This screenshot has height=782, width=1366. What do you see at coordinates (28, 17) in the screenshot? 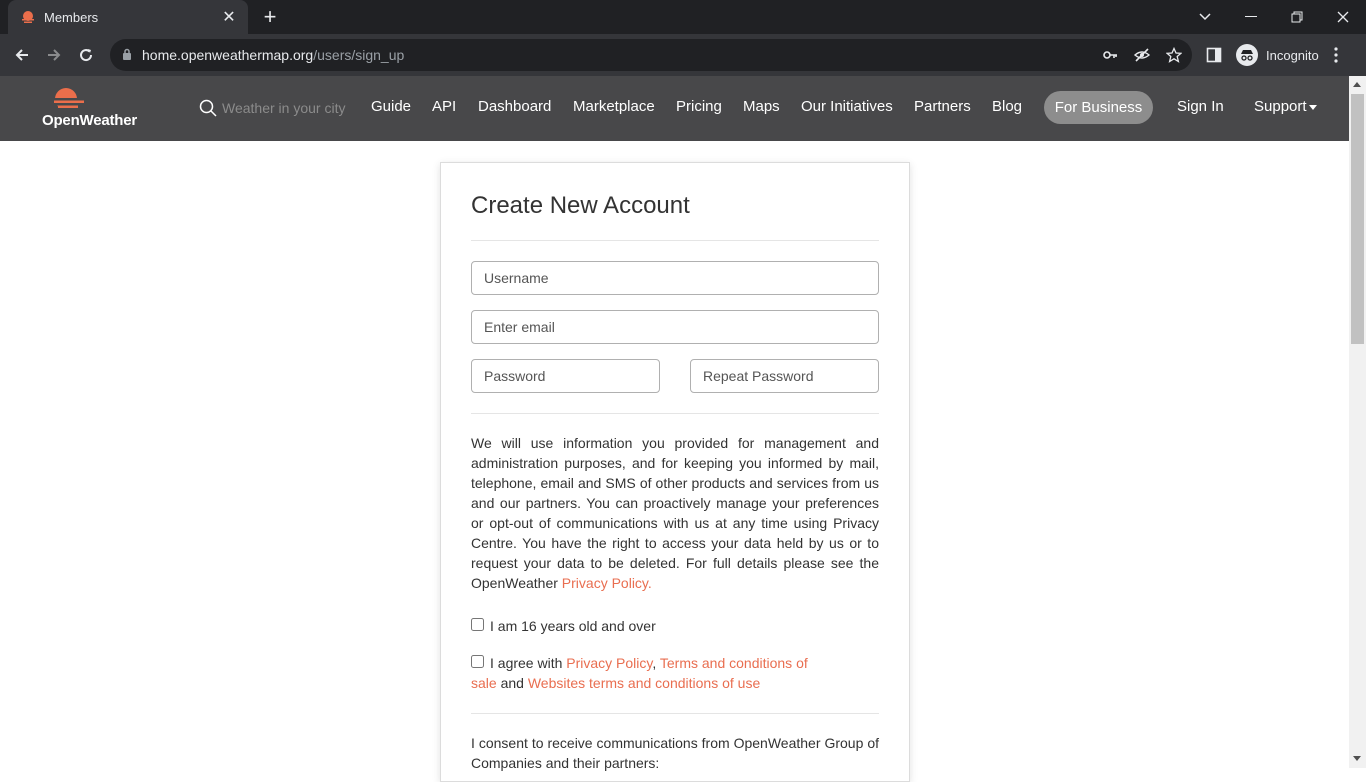
I see `openweather-favicon-icon` at bounding box center [28, 17].